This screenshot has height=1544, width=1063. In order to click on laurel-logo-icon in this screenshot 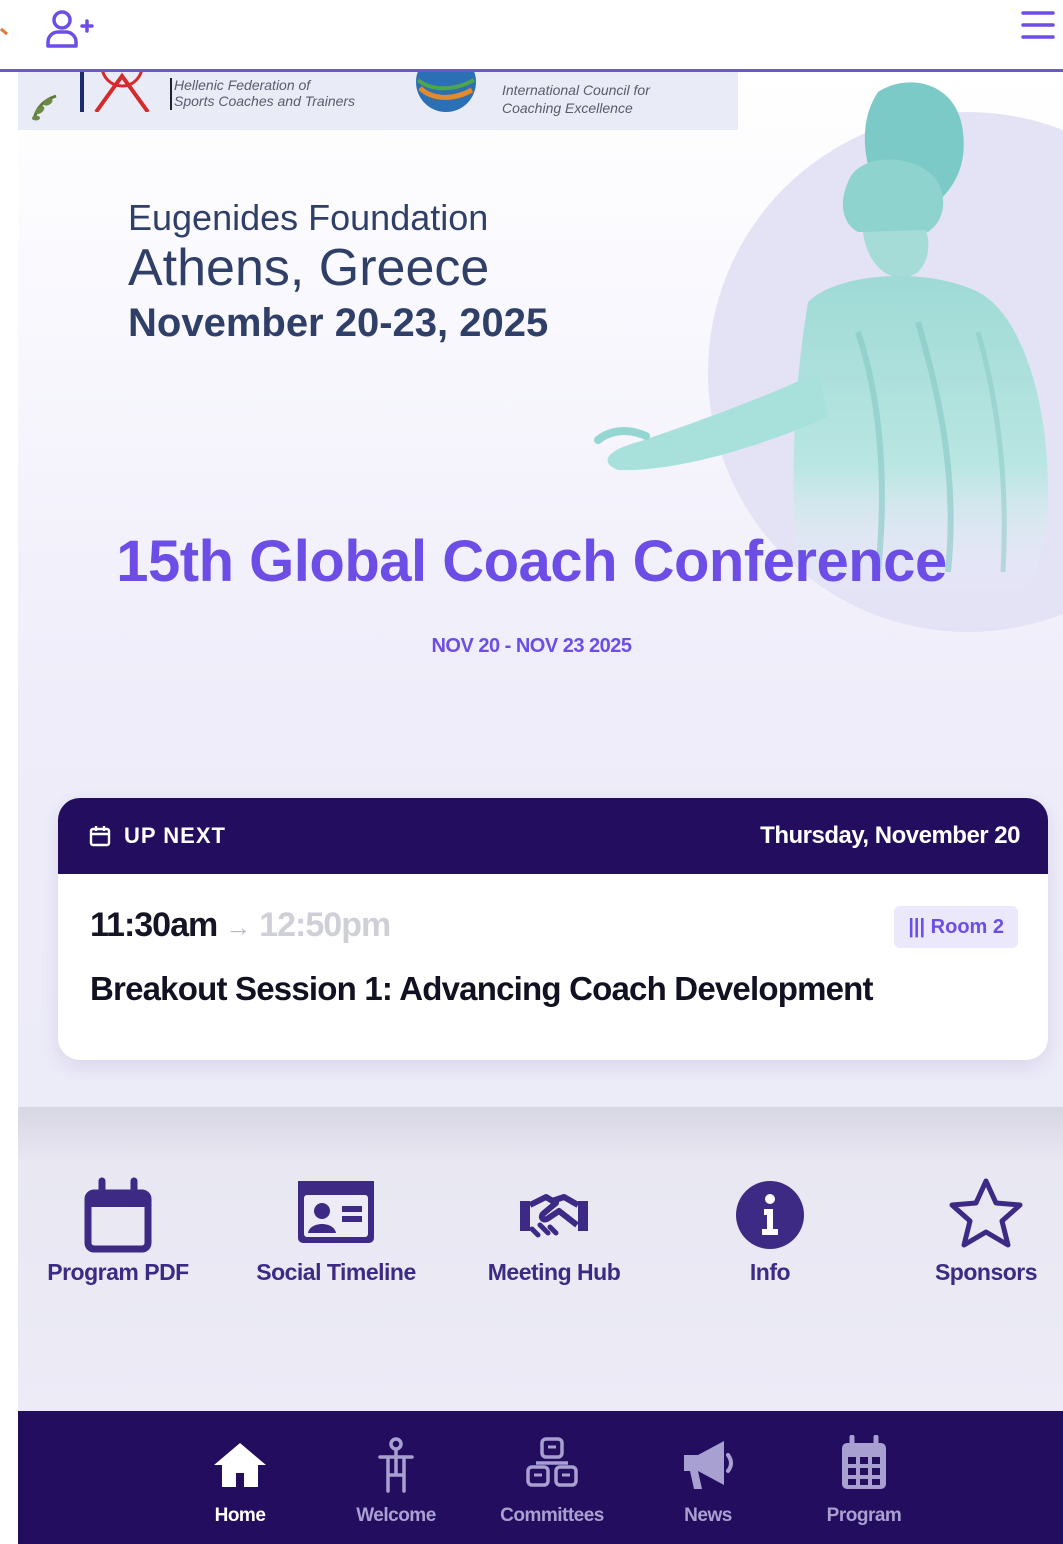, I will do `click(44, 107)`.